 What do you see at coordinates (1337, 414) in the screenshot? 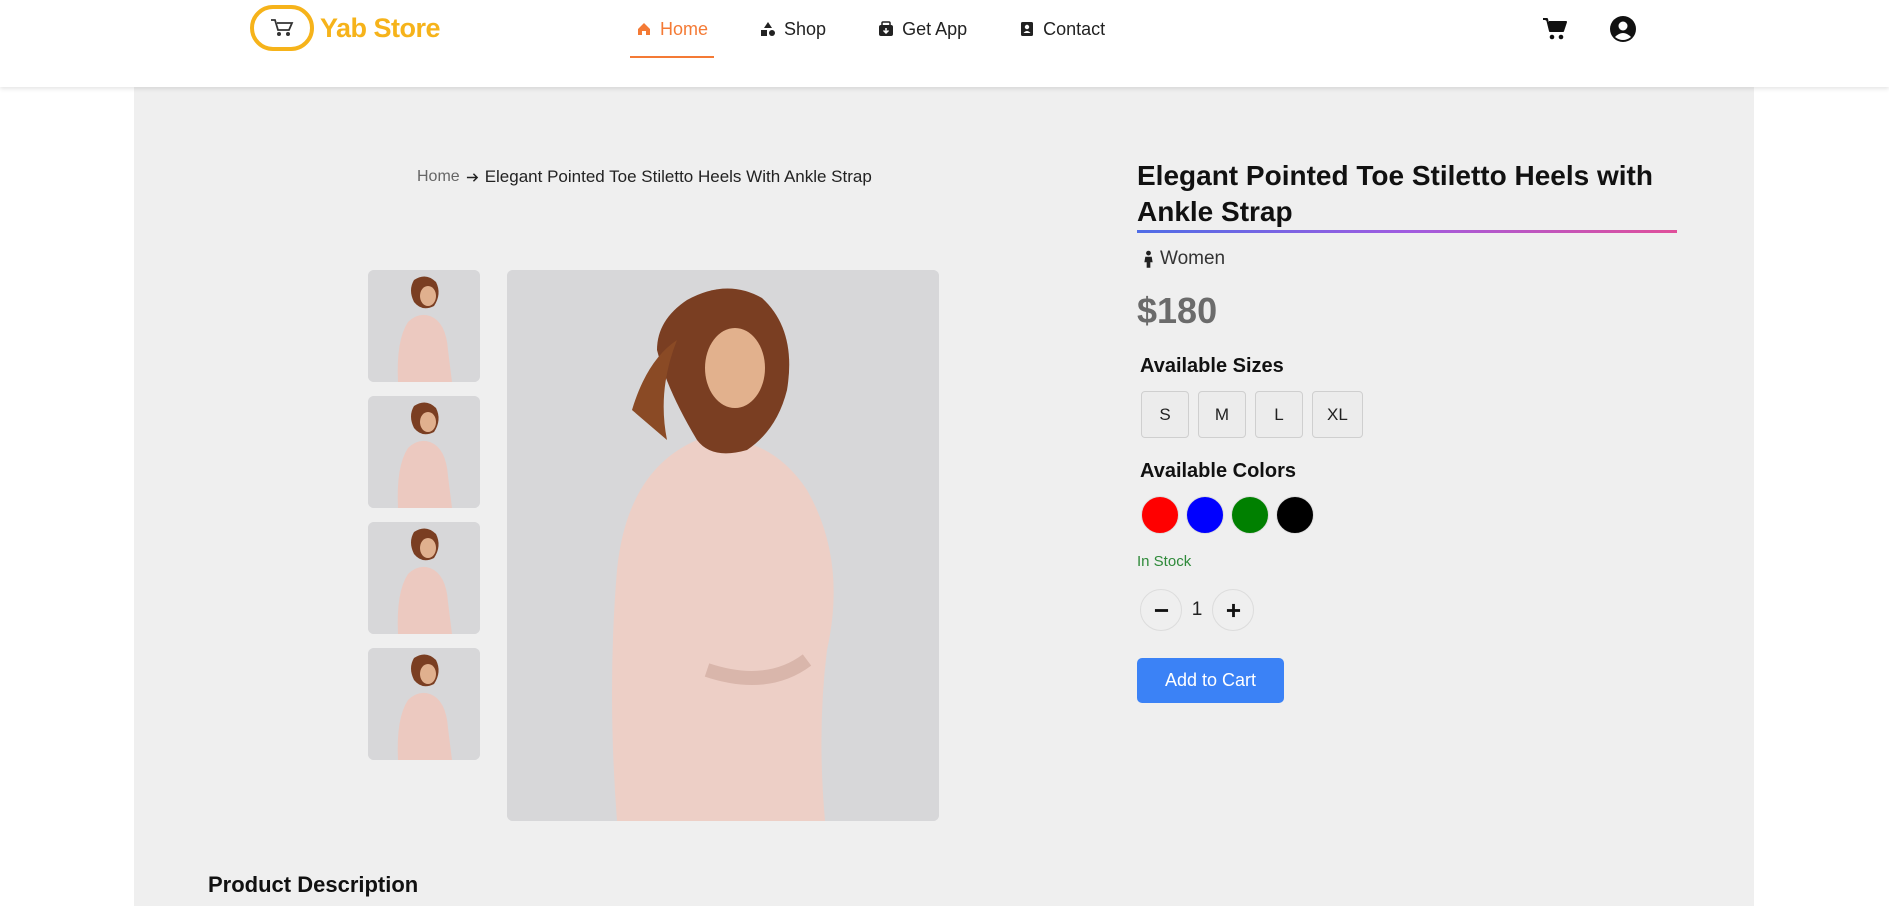
I see `size-option-xl: XL` at bounding box center [1337, 414].